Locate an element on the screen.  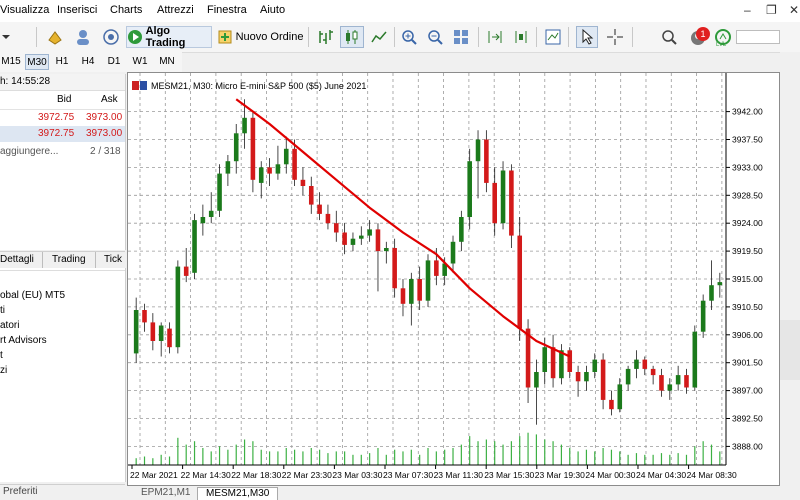
timeframe-m30: M30 is located at coordinates (37, 62).